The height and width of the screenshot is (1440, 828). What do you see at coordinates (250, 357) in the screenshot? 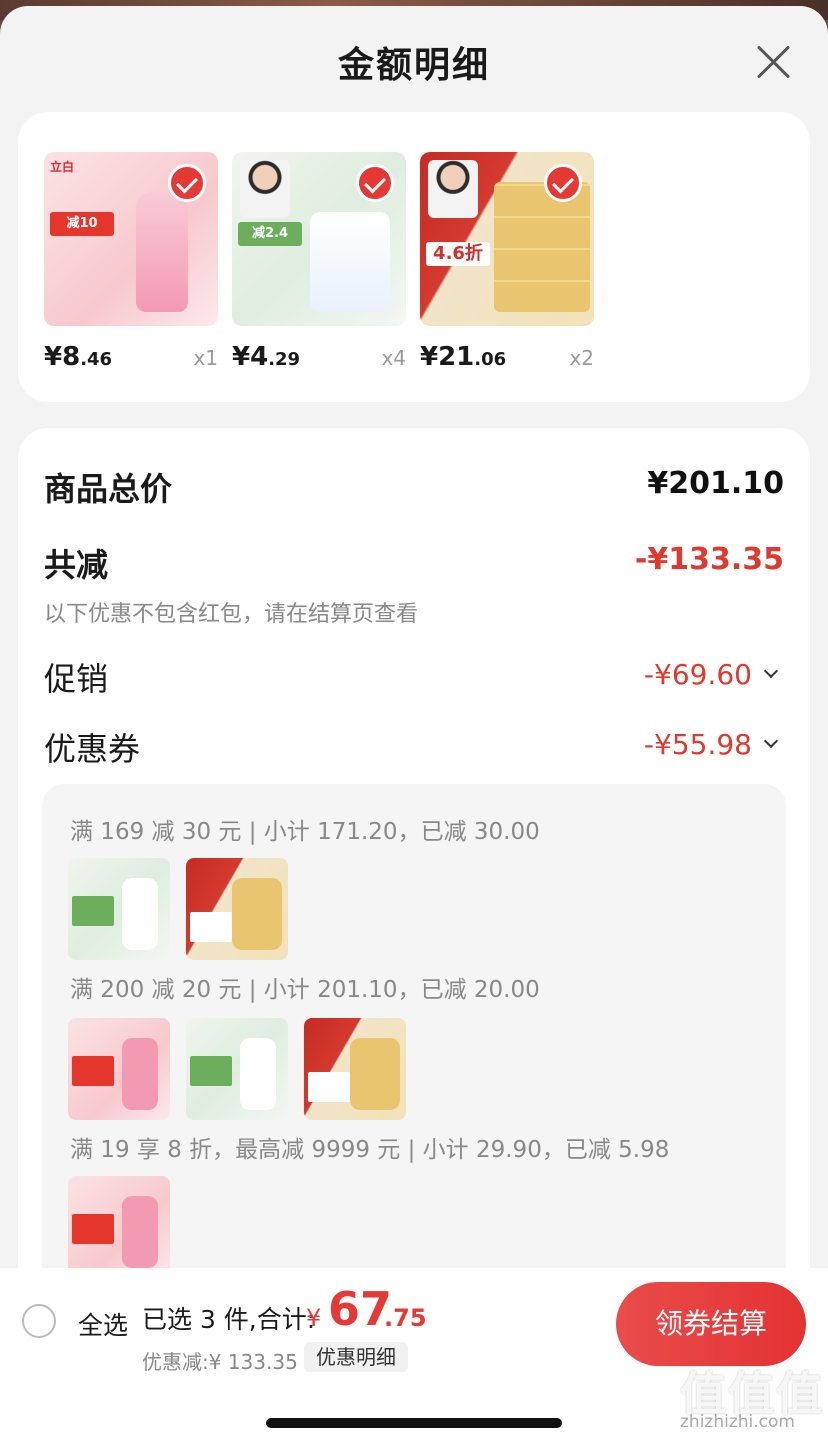
I see `product-price: ¥4` at bounding box center [250, 357].